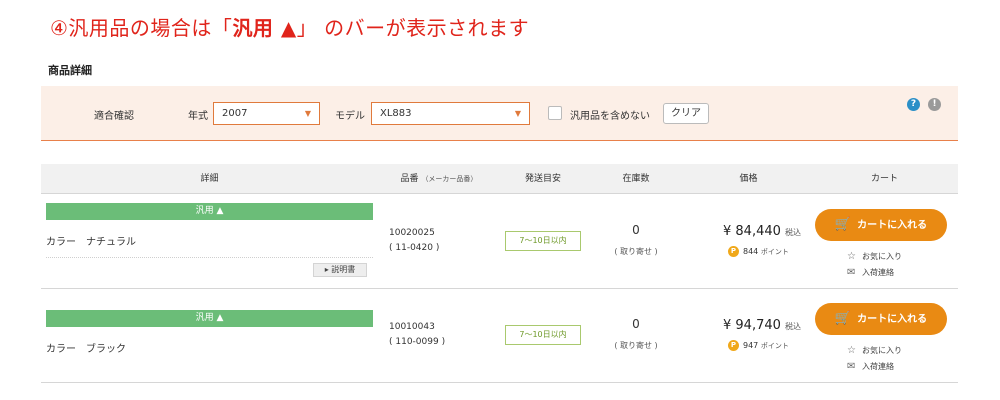 This screenshot has width=1000, height=400. I want to click on table-header: 詳細 品番 （メーカー品番） 発送目安 在庫数 価格 カート, so click(499, 179).